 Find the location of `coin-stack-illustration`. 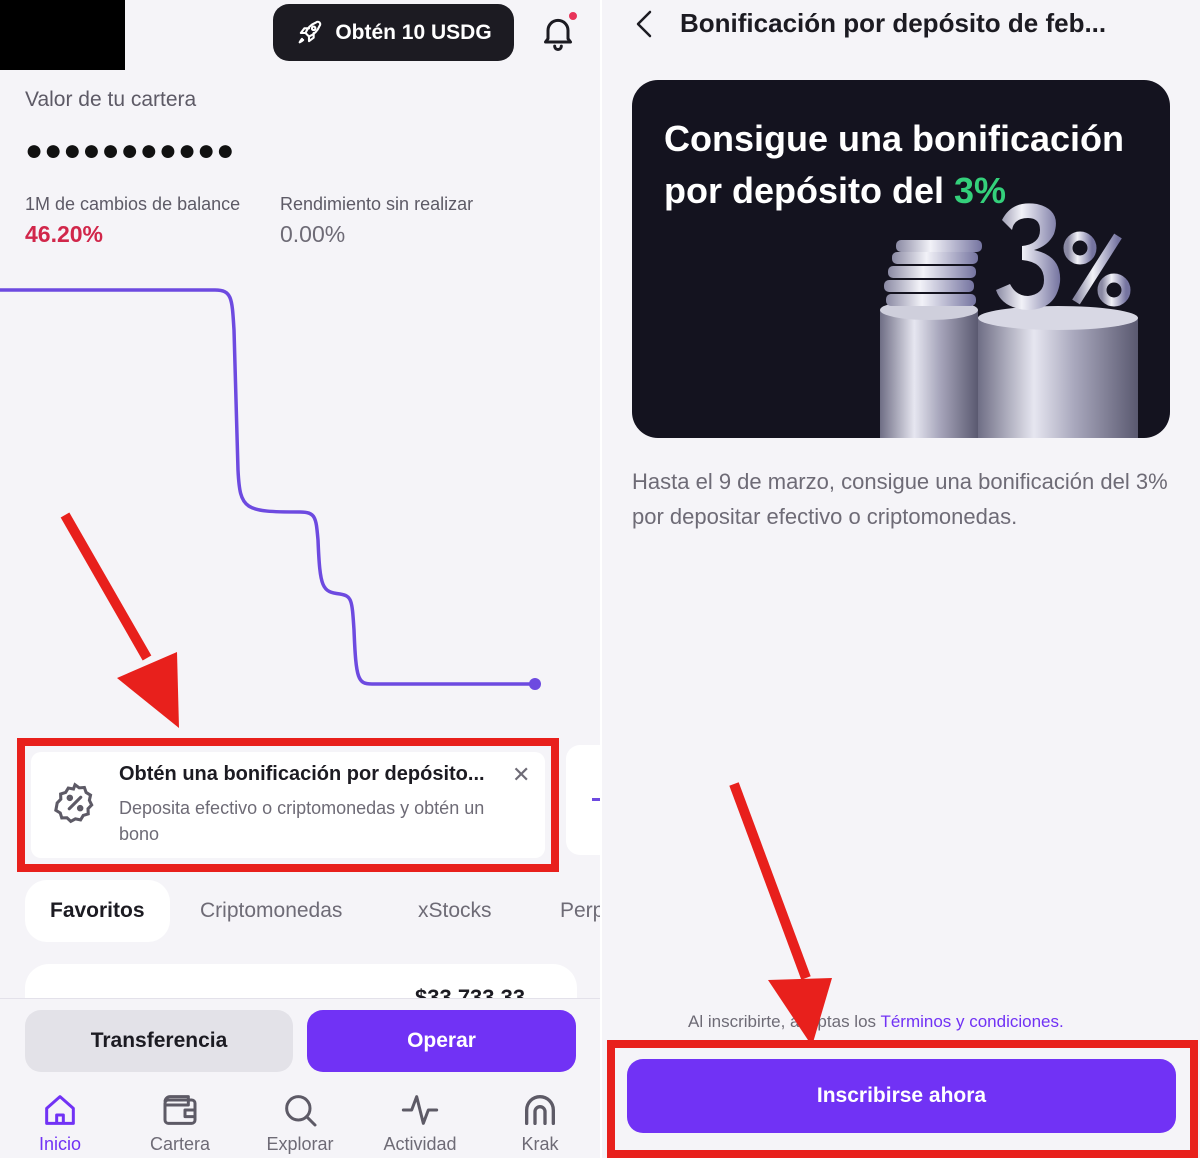

coin-stack-illustration is located at coordinates (1009, 320).